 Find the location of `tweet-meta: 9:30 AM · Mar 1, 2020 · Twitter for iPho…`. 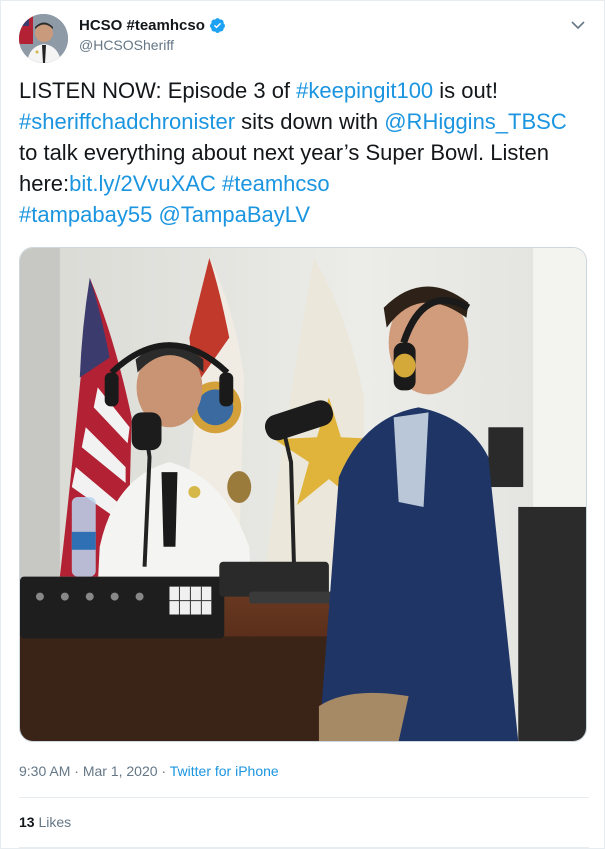

tweet-meta: 9:30 AM · Mar 1, 2020 · Twitter for iPho… is located at coordinates (149, 771).